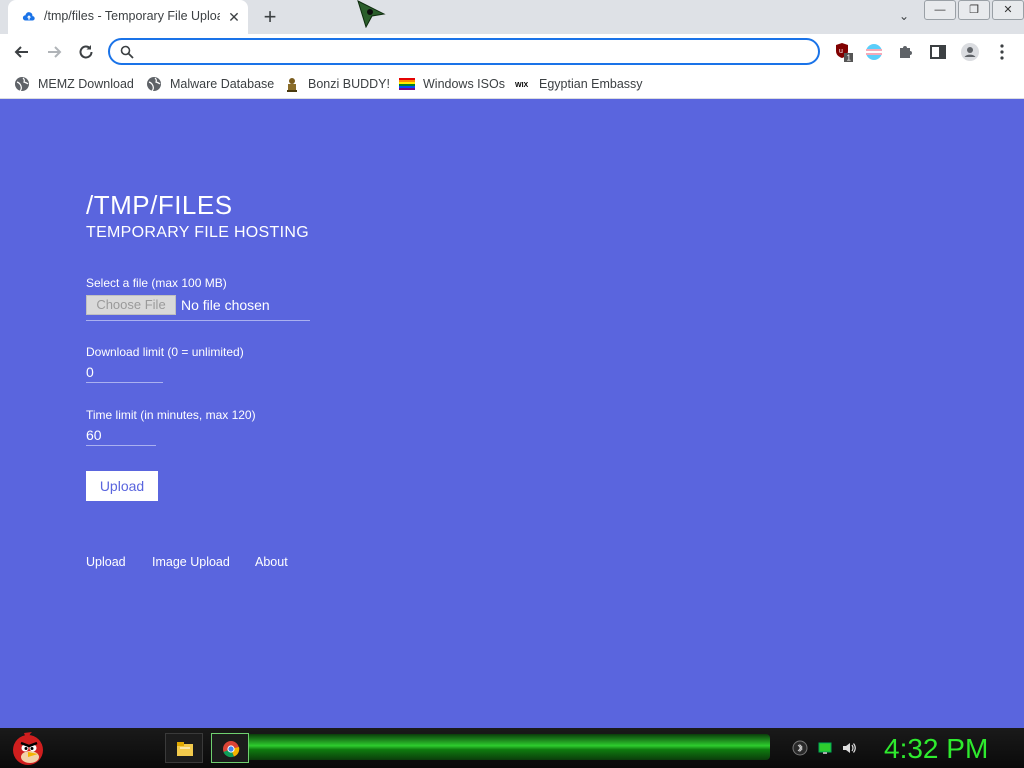  Describe the element at coordinates (197, 232) in the screenshot. I see `page-subtitle: TEMPORARY FILE HOSTING` at that location.